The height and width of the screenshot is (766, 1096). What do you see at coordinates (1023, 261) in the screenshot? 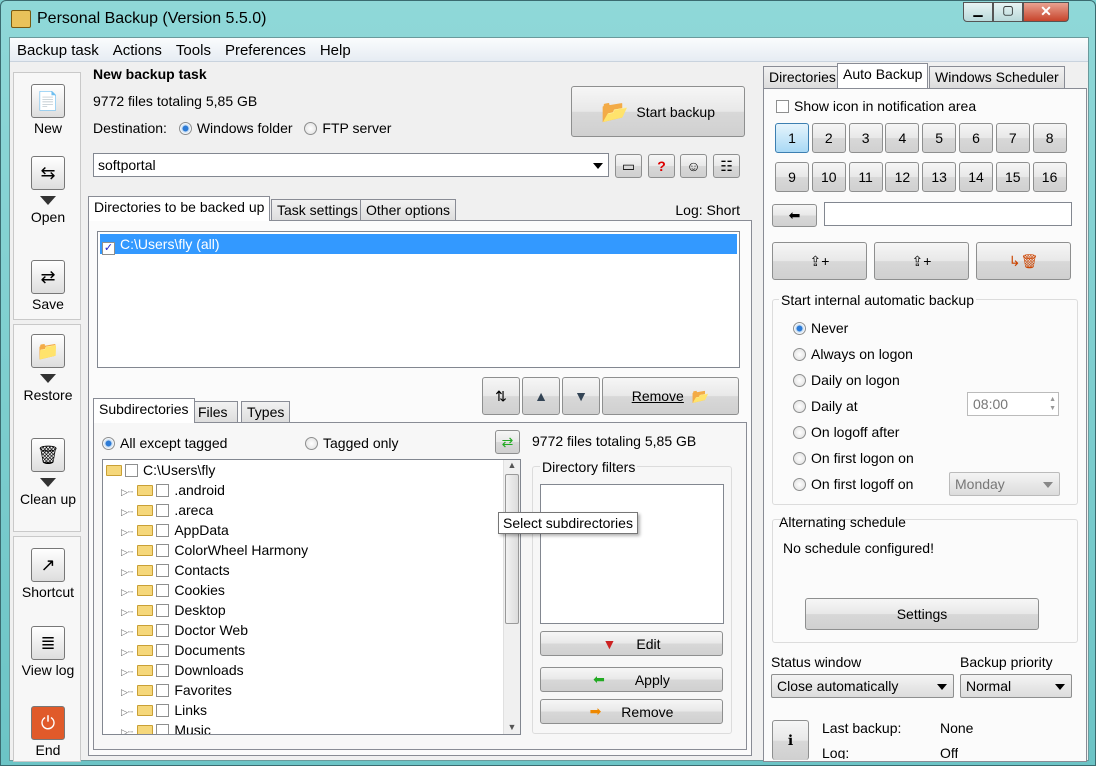
I see `delete-task-button: ↳🗑` at bounding box center [1023, 261].